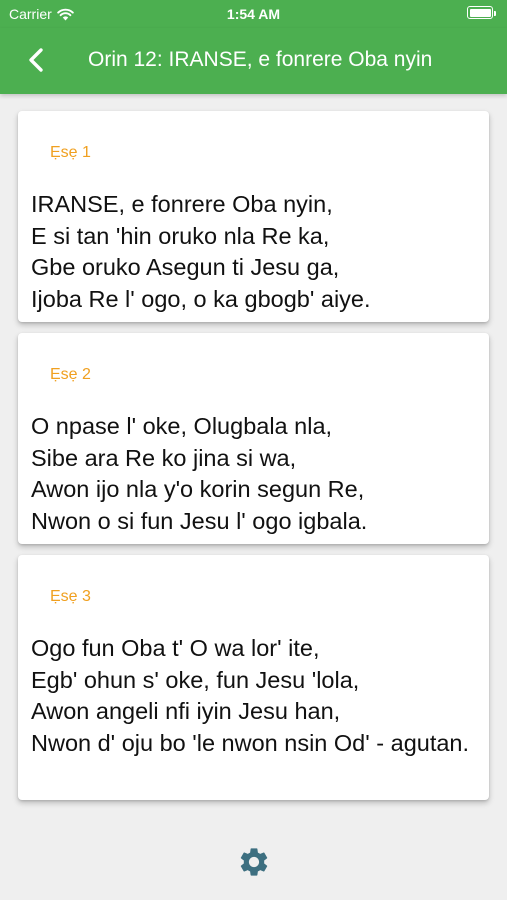 This screenshot has width=507, height=900. I want to click on verse-label: Ẹsẹ 1, so click(70, 152).